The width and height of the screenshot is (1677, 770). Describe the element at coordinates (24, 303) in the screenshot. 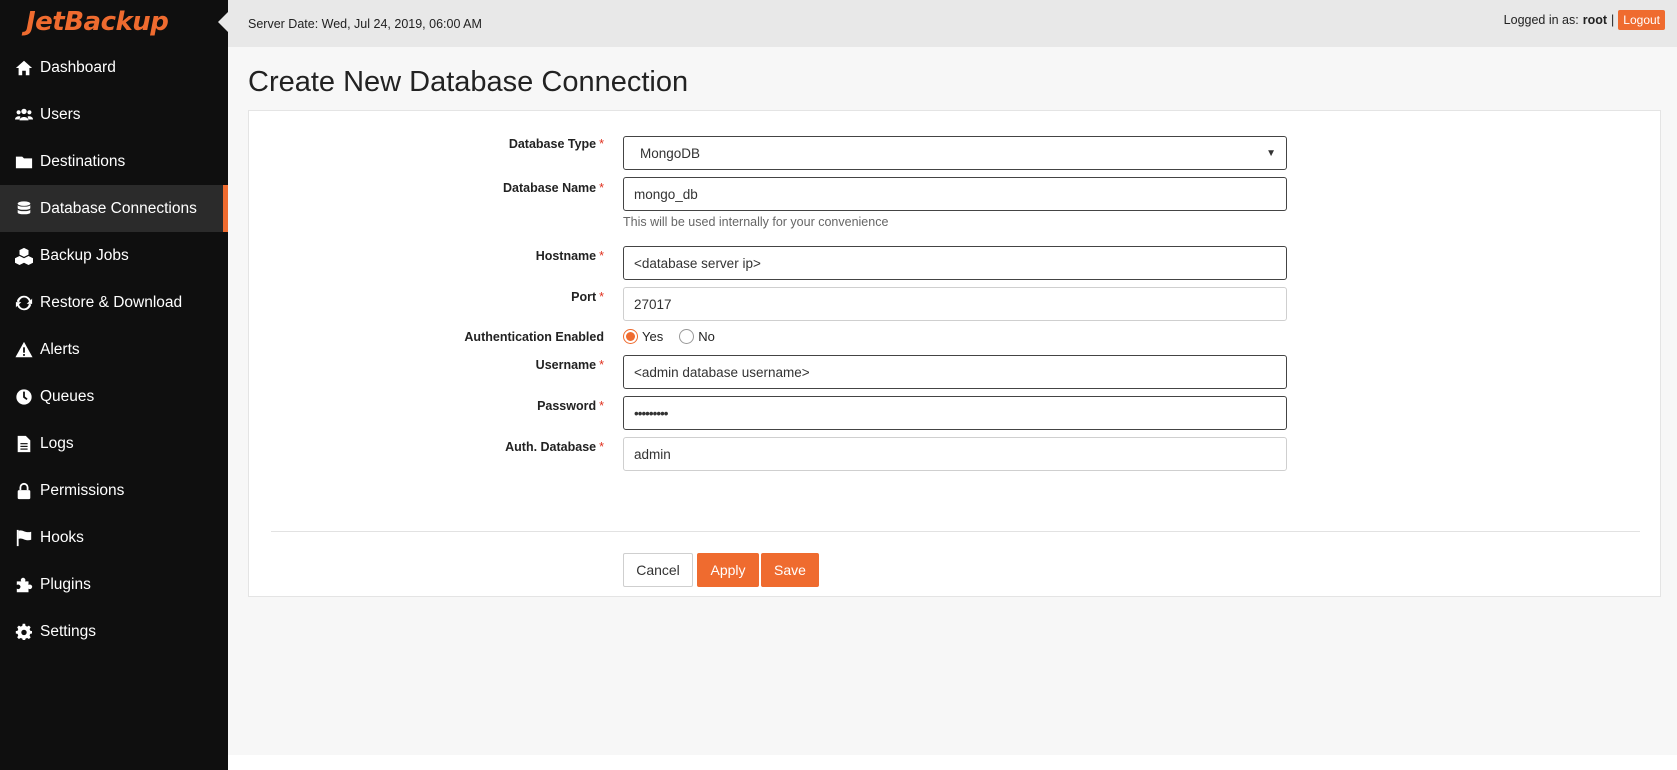

I see `refresh-icon` at that location.